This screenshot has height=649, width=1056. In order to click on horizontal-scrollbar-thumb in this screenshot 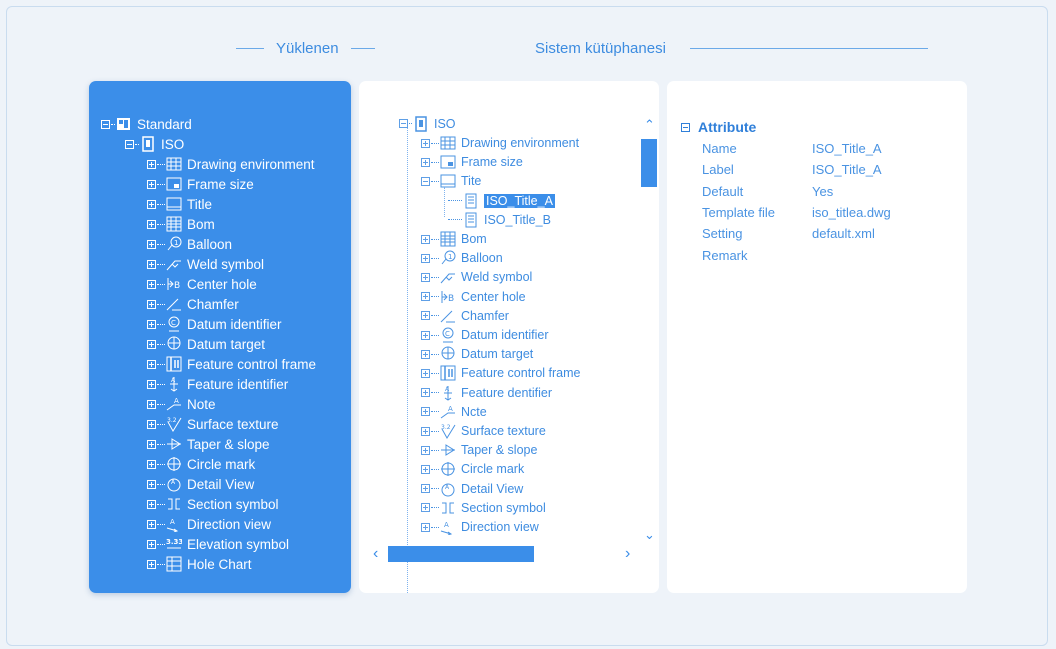, I will do `click(461, 554)`.